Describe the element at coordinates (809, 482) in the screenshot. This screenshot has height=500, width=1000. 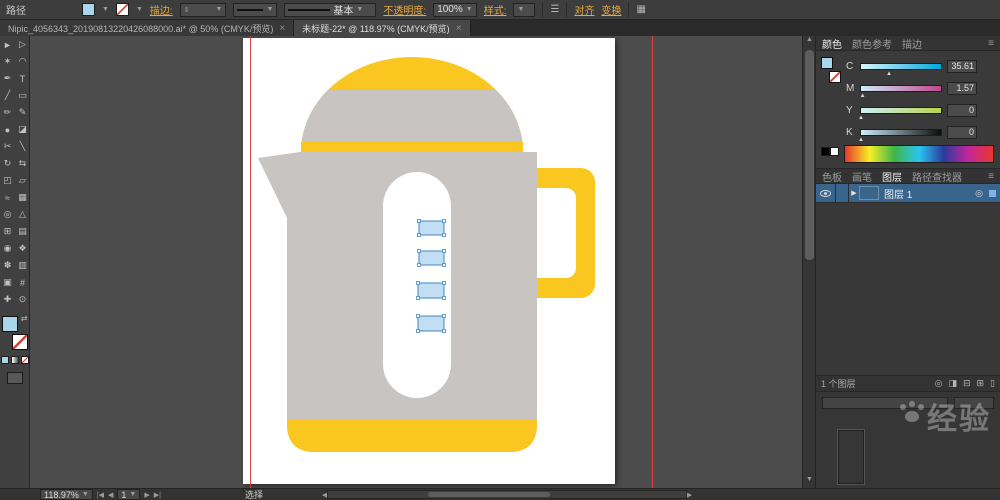
I see `scroll-down-icon: ▼` at that location.